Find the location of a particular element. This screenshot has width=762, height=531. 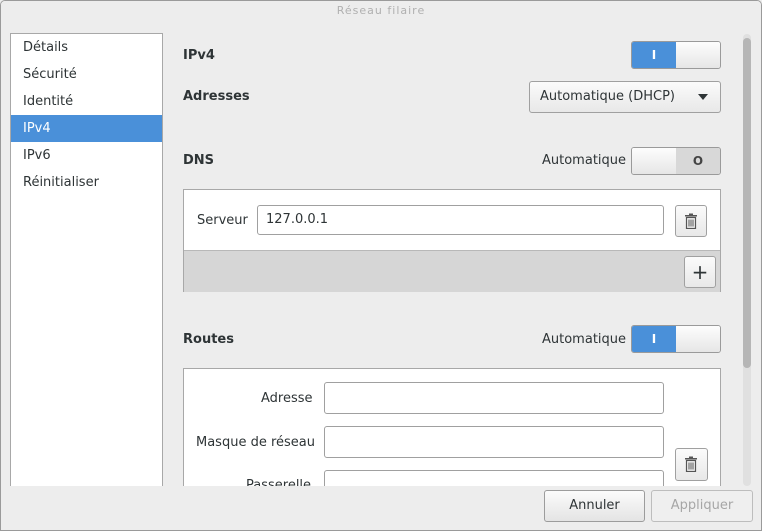

content-scrollbar is located at coordinates (747, 260).